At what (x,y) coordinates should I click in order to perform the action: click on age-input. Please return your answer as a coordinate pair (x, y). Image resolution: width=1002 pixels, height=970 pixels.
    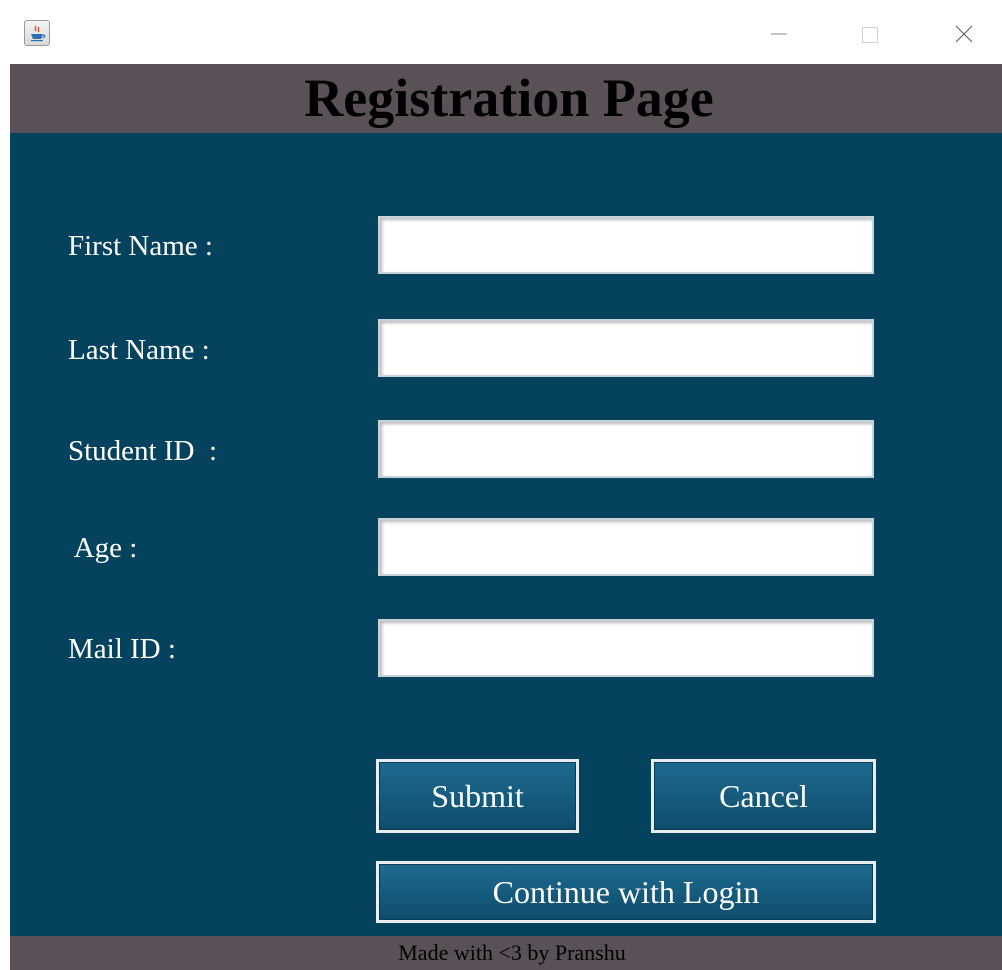
    Looking at the image, I should click on (626, 547).